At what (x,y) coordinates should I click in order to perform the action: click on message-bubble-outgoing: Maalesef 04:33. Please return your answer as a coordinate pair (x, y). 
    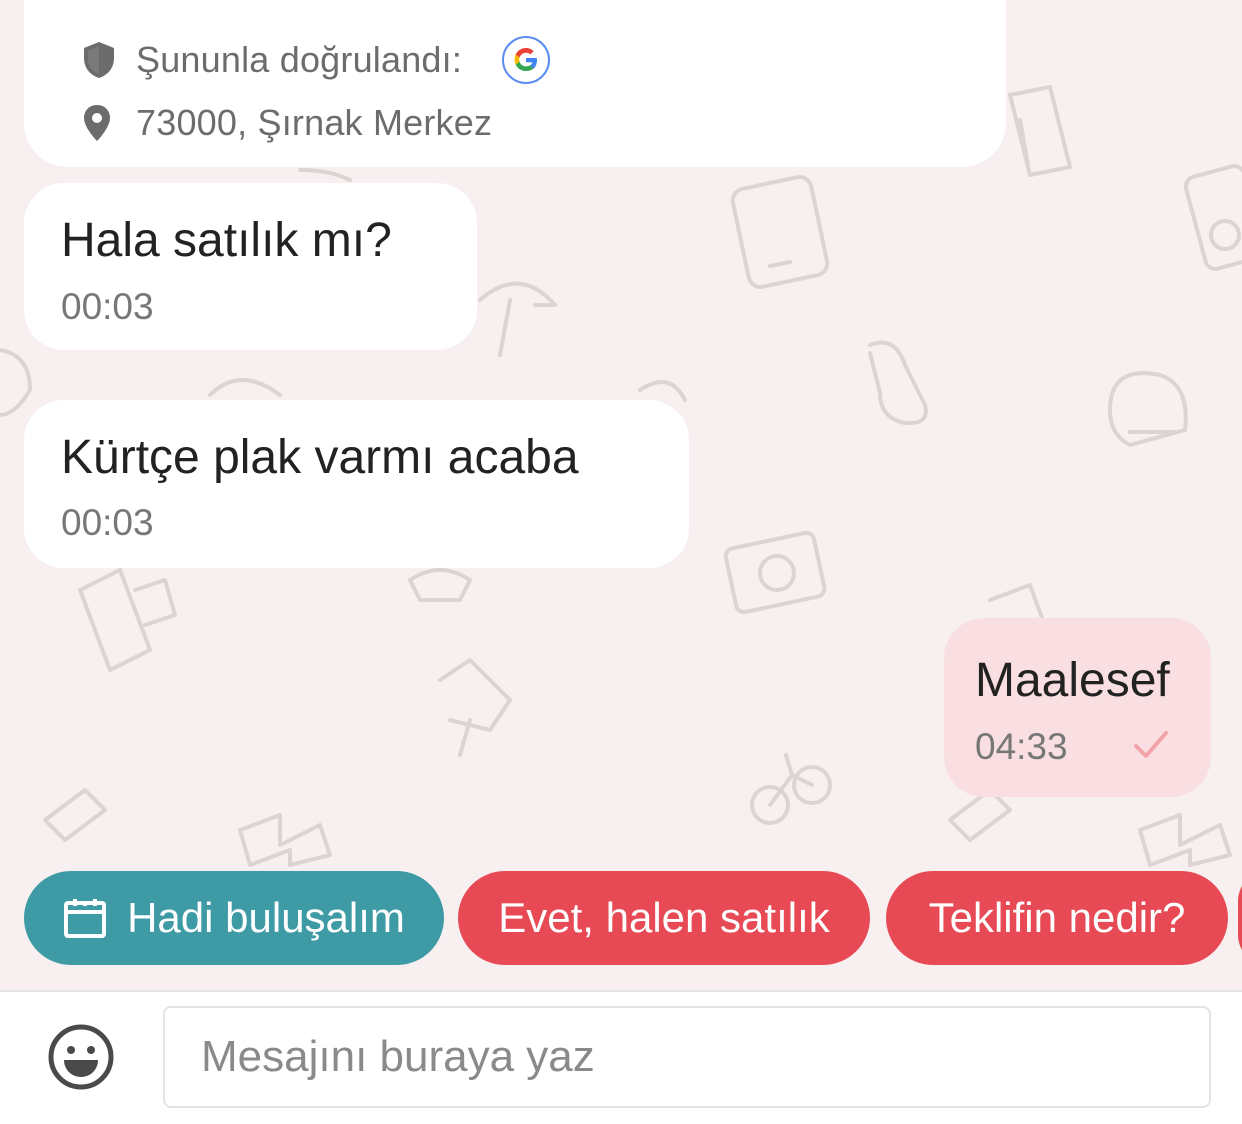
    Looking at the image, I should click on (1077, 707).